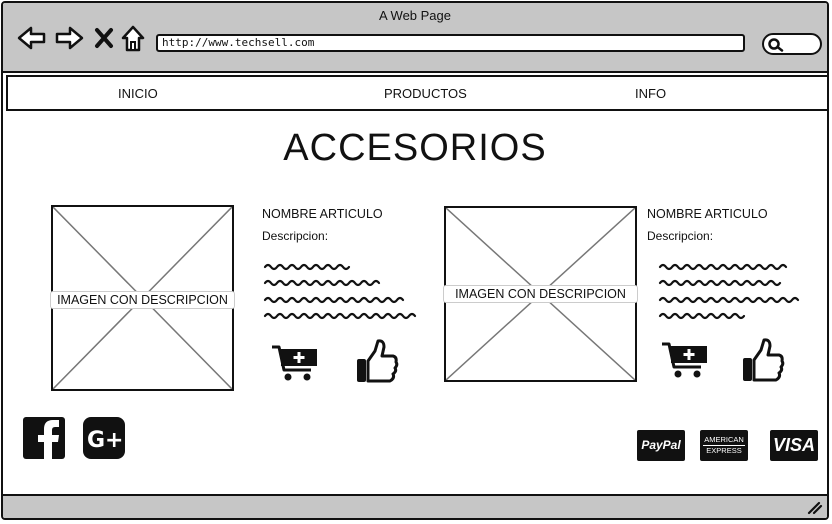 The image size is (832, 524). I want to click on page-title: ACCESORIOS, so click(415, 148).